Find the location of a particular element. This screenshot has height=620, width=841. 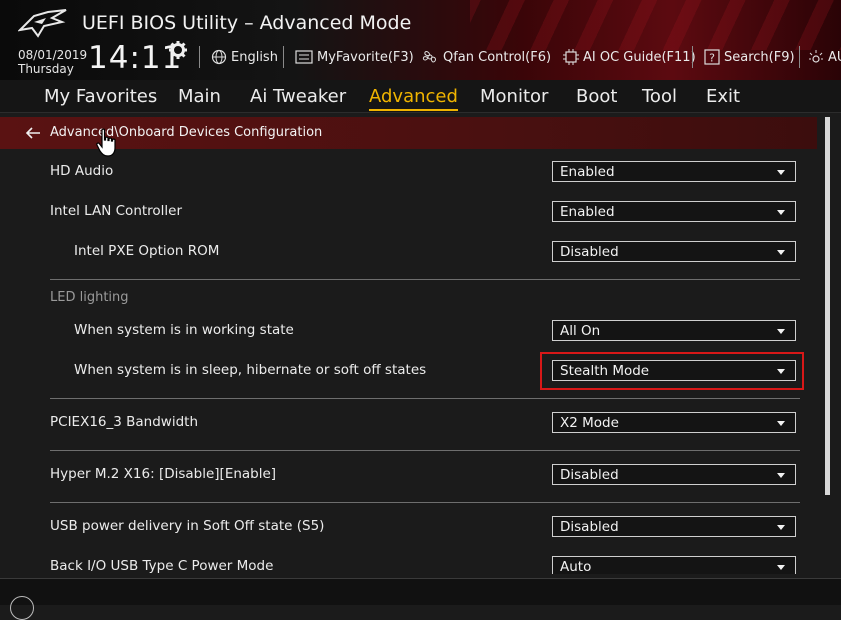

menu-label: My Favorites is located at coordinates (101, 96).